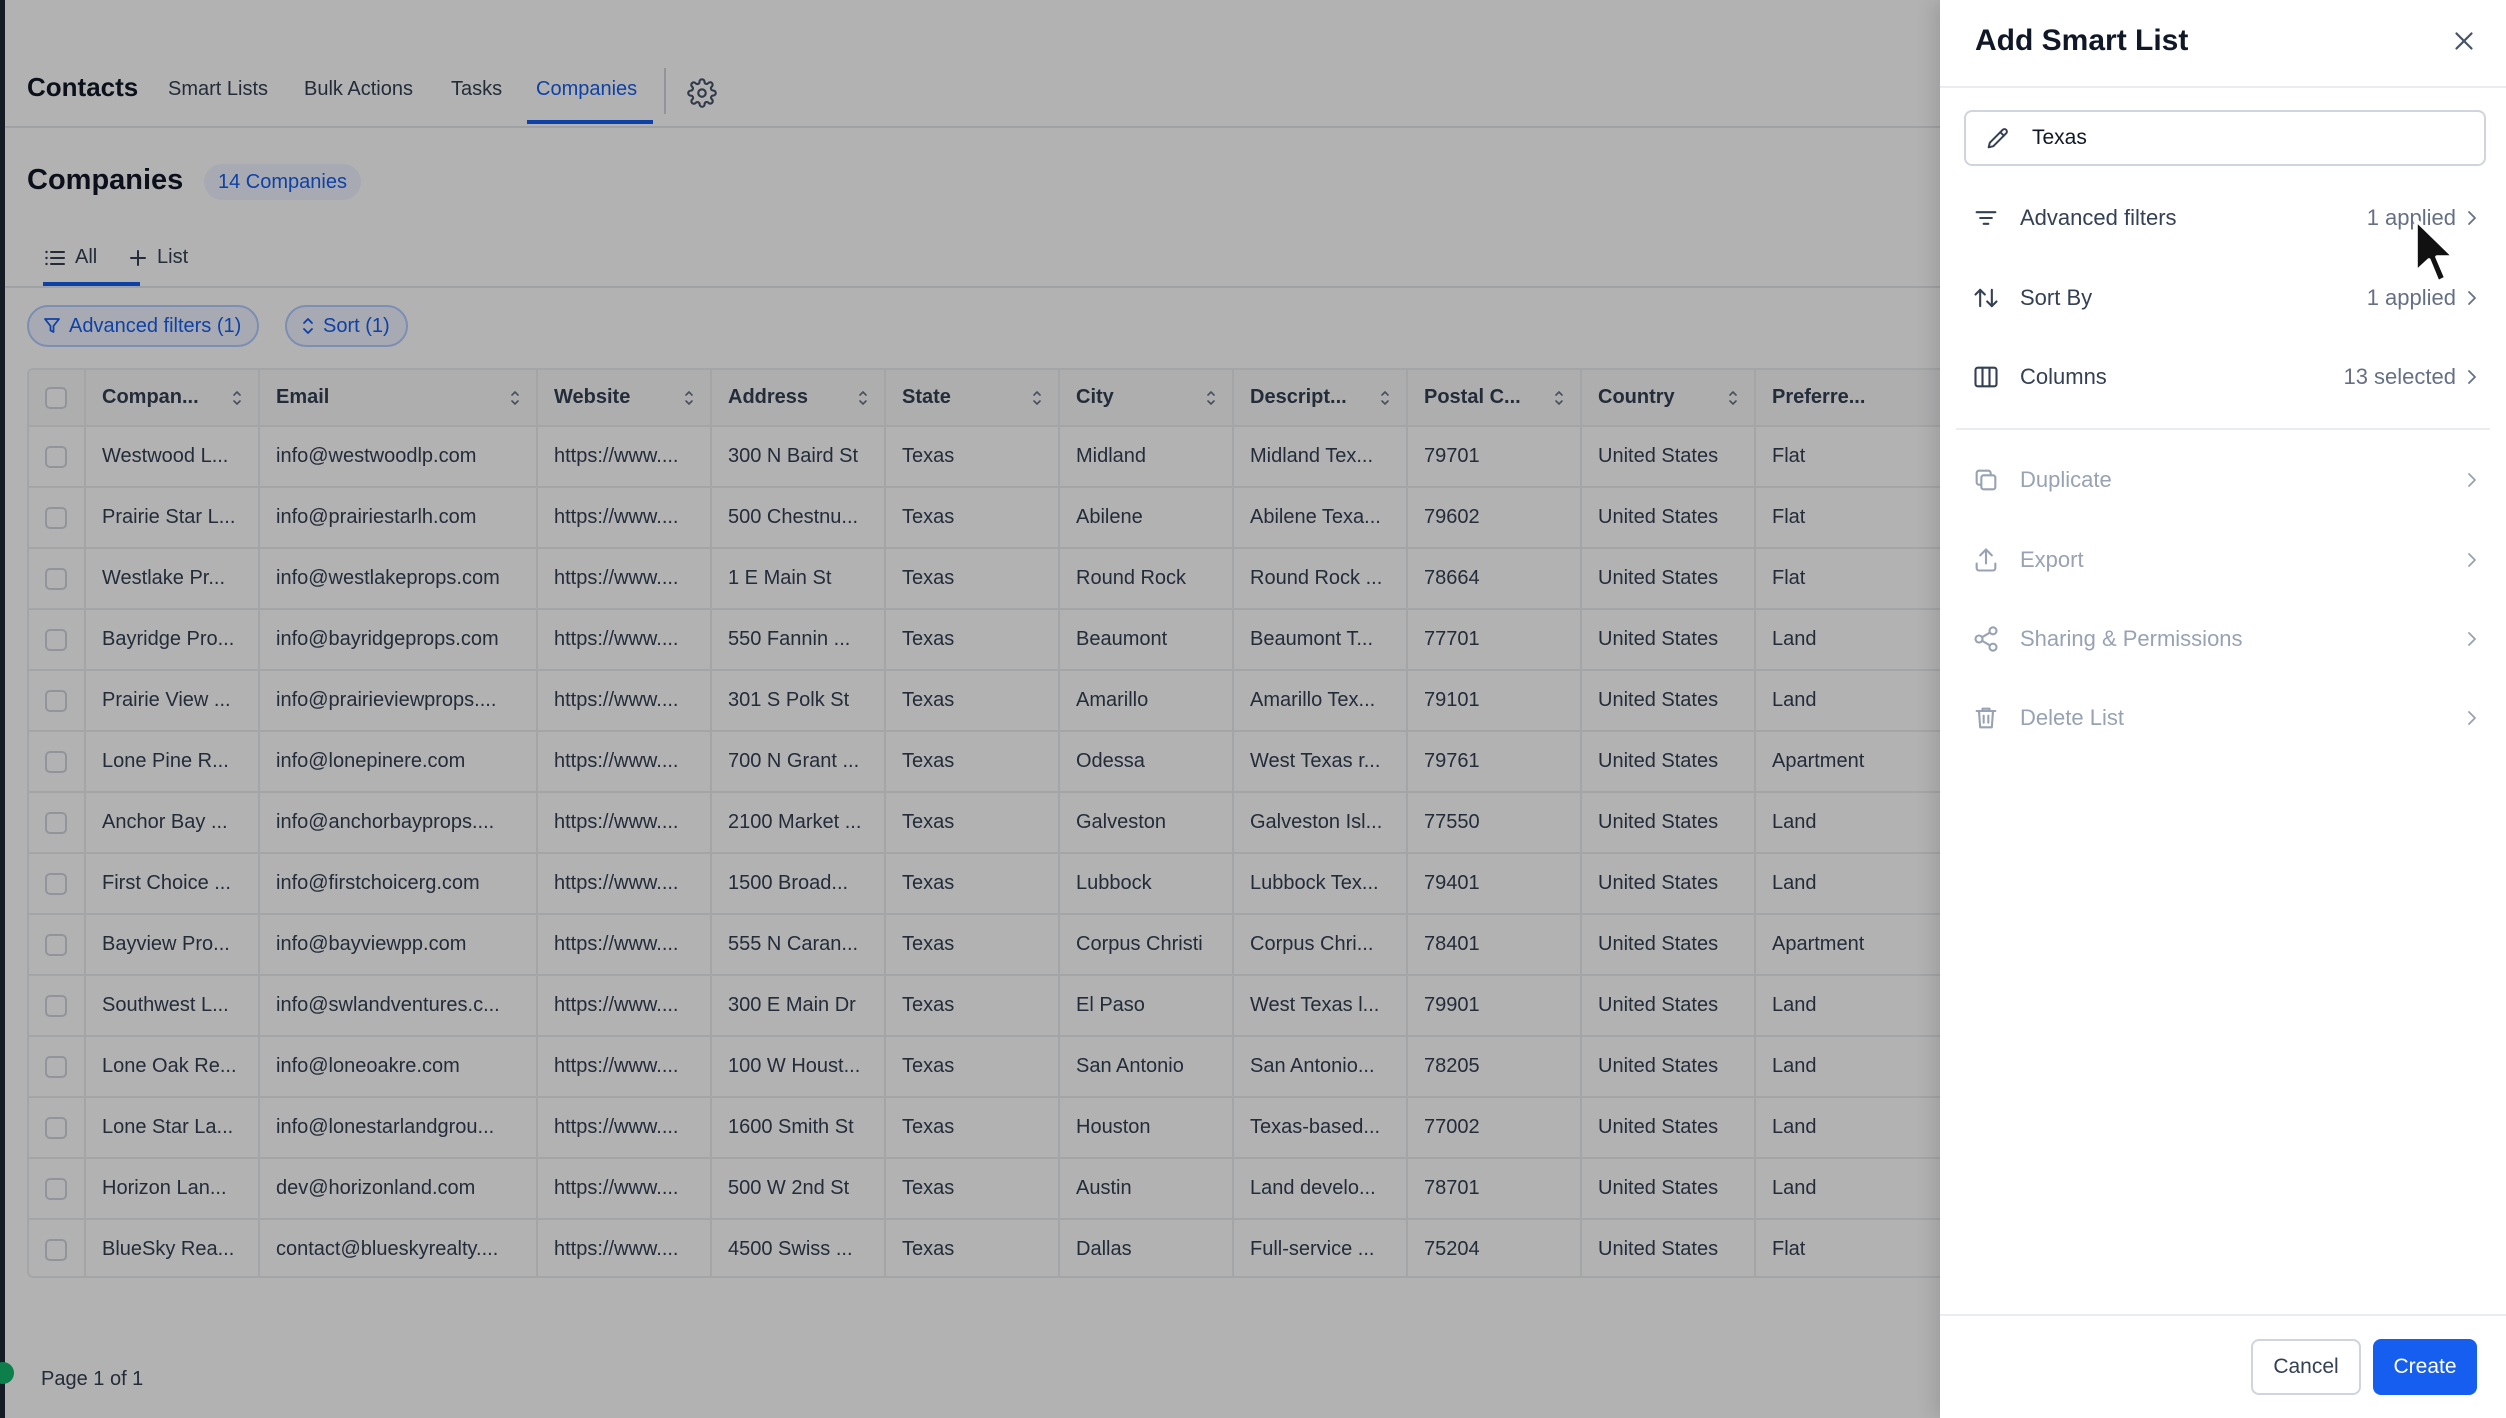 This screenshot has height=1418, width=2506. What do you see at coordinates (1997, 138) in the screenshot?
I see `pencil-icon` at bounding box center [1997, 138].